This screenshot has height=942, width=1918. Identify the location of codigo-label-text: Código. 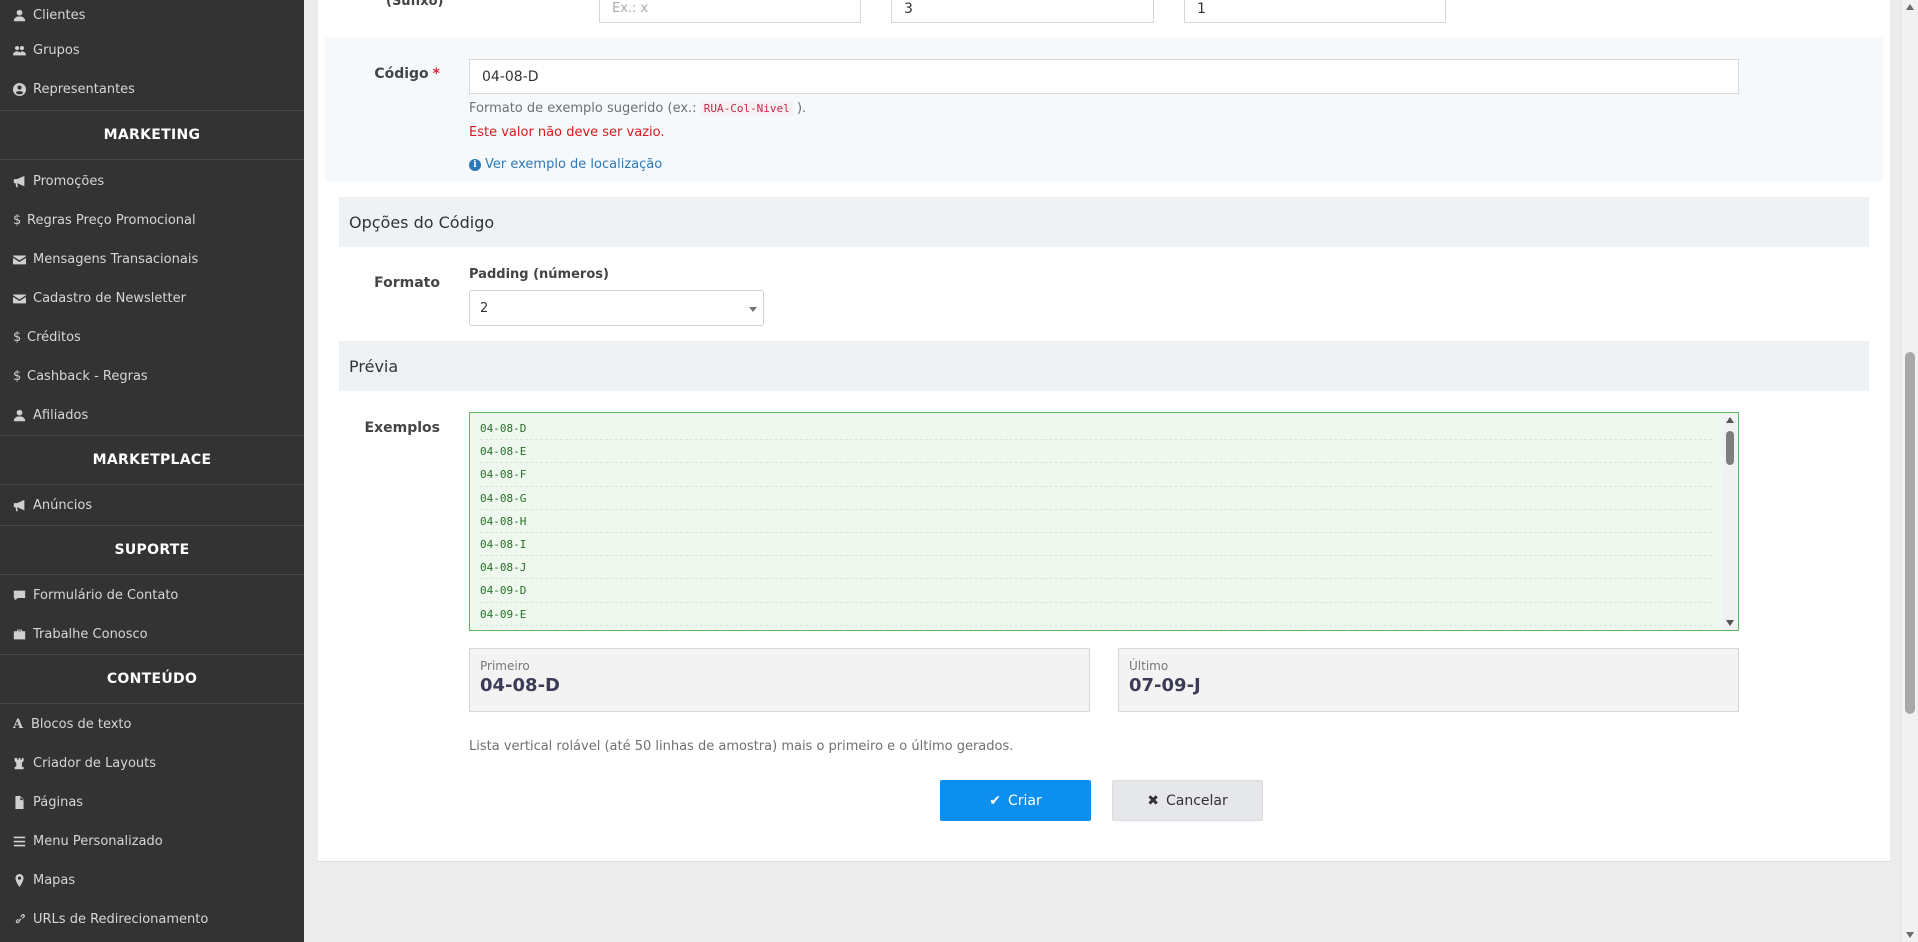
(401, 74).